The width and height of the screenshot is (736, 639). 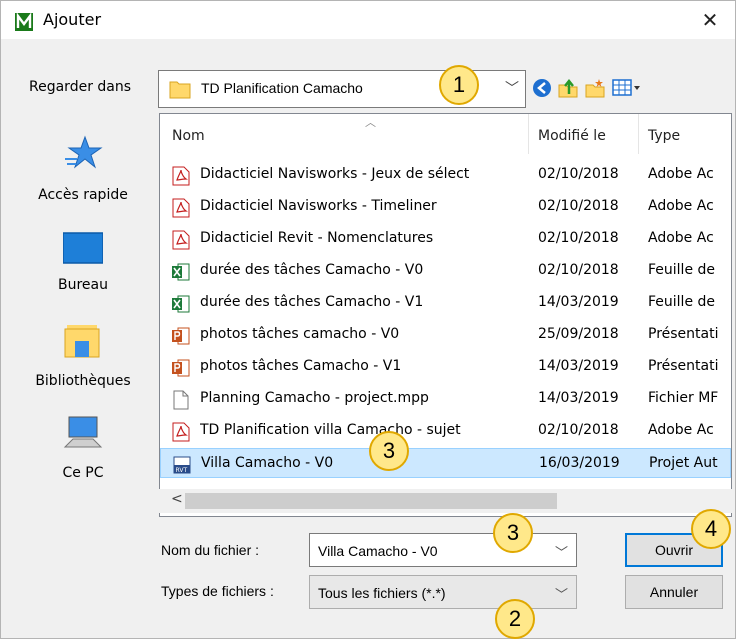 What do you see at coordinates (318, 206) in the screenshot?
I see `file-name: Didacticiel Navisworks - Timeliner` at bounding box center [318, 206].